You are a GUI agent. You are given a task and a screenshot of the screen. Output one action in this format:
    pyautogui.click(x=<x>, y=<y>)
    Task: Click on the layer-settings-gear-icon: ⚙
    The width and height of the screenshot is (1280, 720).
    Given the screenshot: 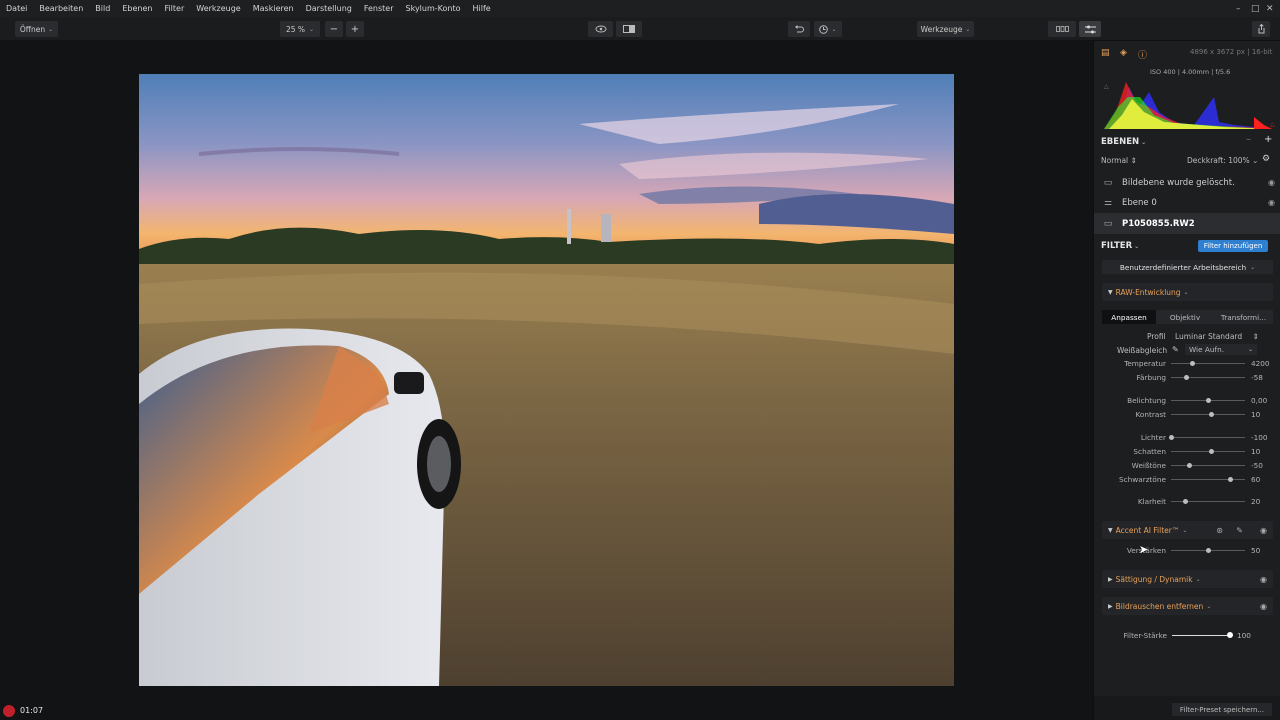 What is the action you would take?
    pyautogui.click(x=1266, y=159)
    